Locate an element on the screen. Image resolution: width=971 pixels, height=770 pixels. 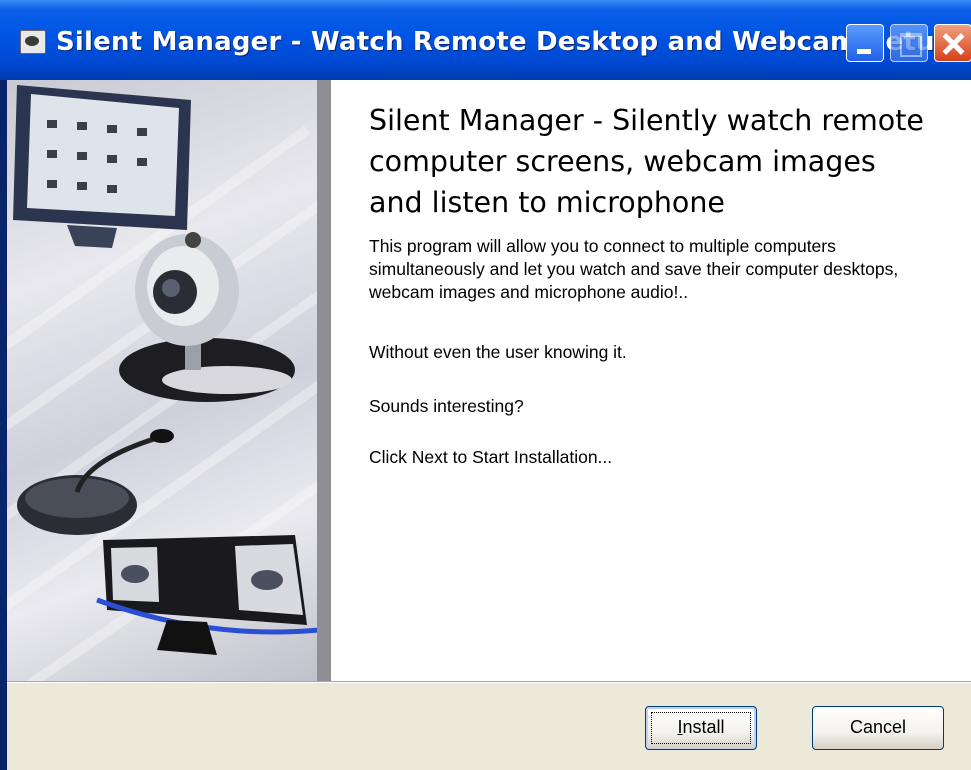
welcome-paragraph: Without even the user knowing it. is located at coordinates (498, 352).